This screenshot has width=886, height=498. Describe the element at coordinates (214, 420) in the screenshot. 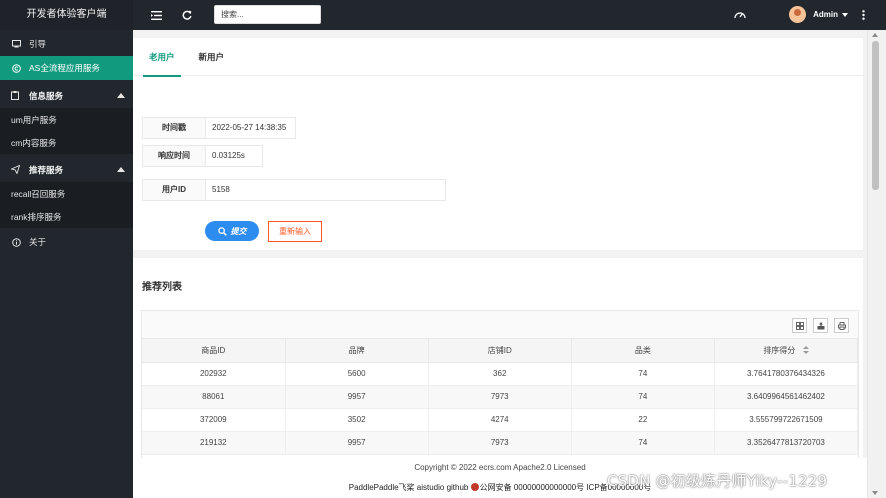

I see `cell: 372009` at that location.